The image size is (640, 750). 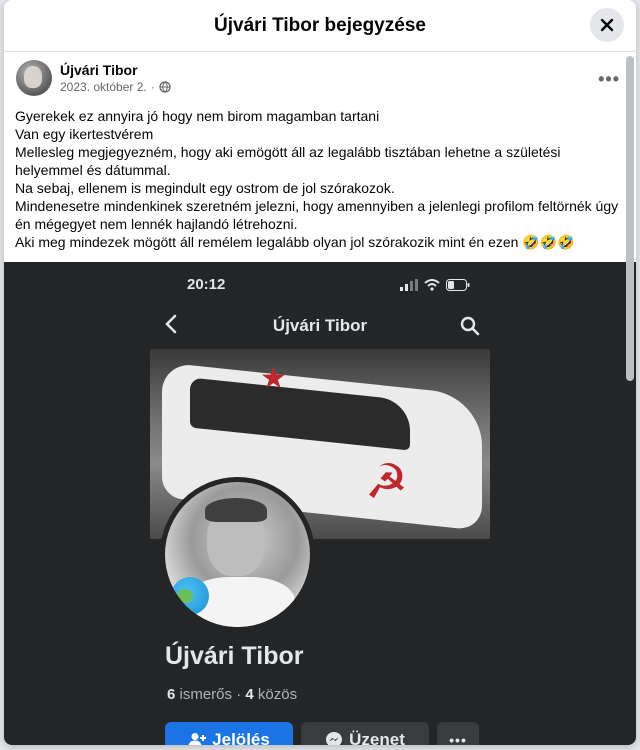 What do you see at coordinates (232, 694) in the screenshot?
I see `friends-count: 6 ismerős · 4 közös` at bounding box center [232, 694].